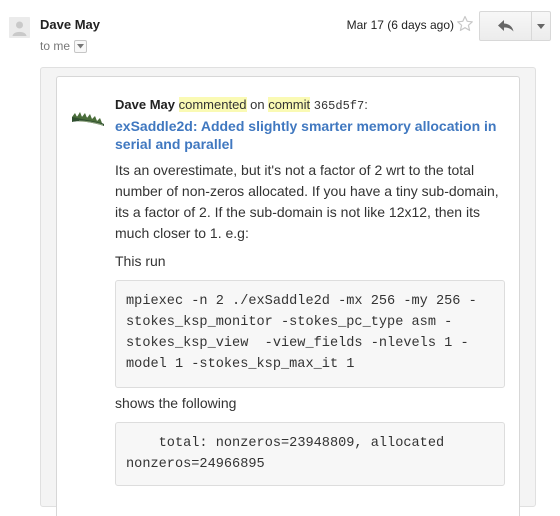 The width and height of the screenshot is (560, 516). What do you see at coordinates (257, 104) in the screenshot?
I see `on-word: on` at bounding box center [257, 104].